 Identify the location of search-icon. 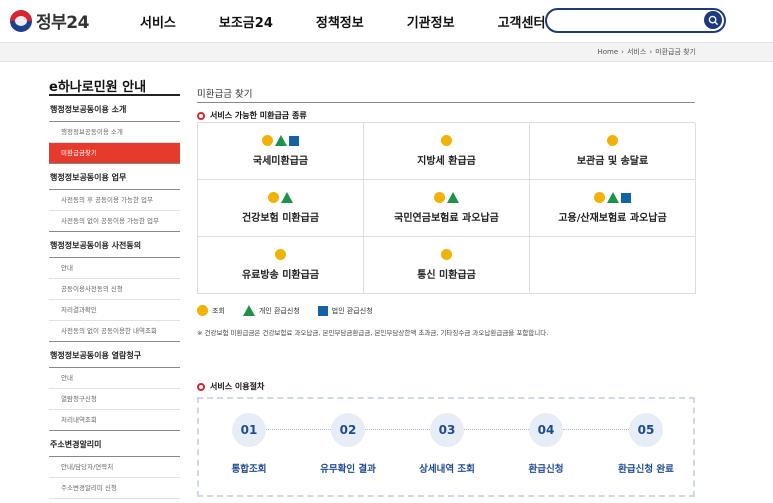
(713, 20).